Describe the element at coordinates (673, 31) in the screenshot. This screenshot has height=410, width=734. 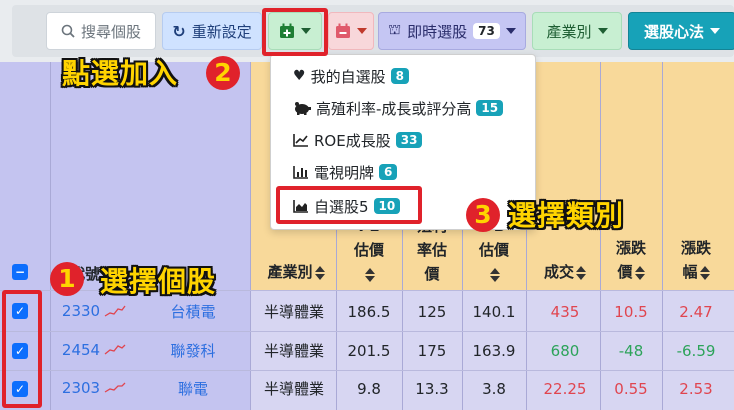
I see `strategy-label: 選股心法` at that location.